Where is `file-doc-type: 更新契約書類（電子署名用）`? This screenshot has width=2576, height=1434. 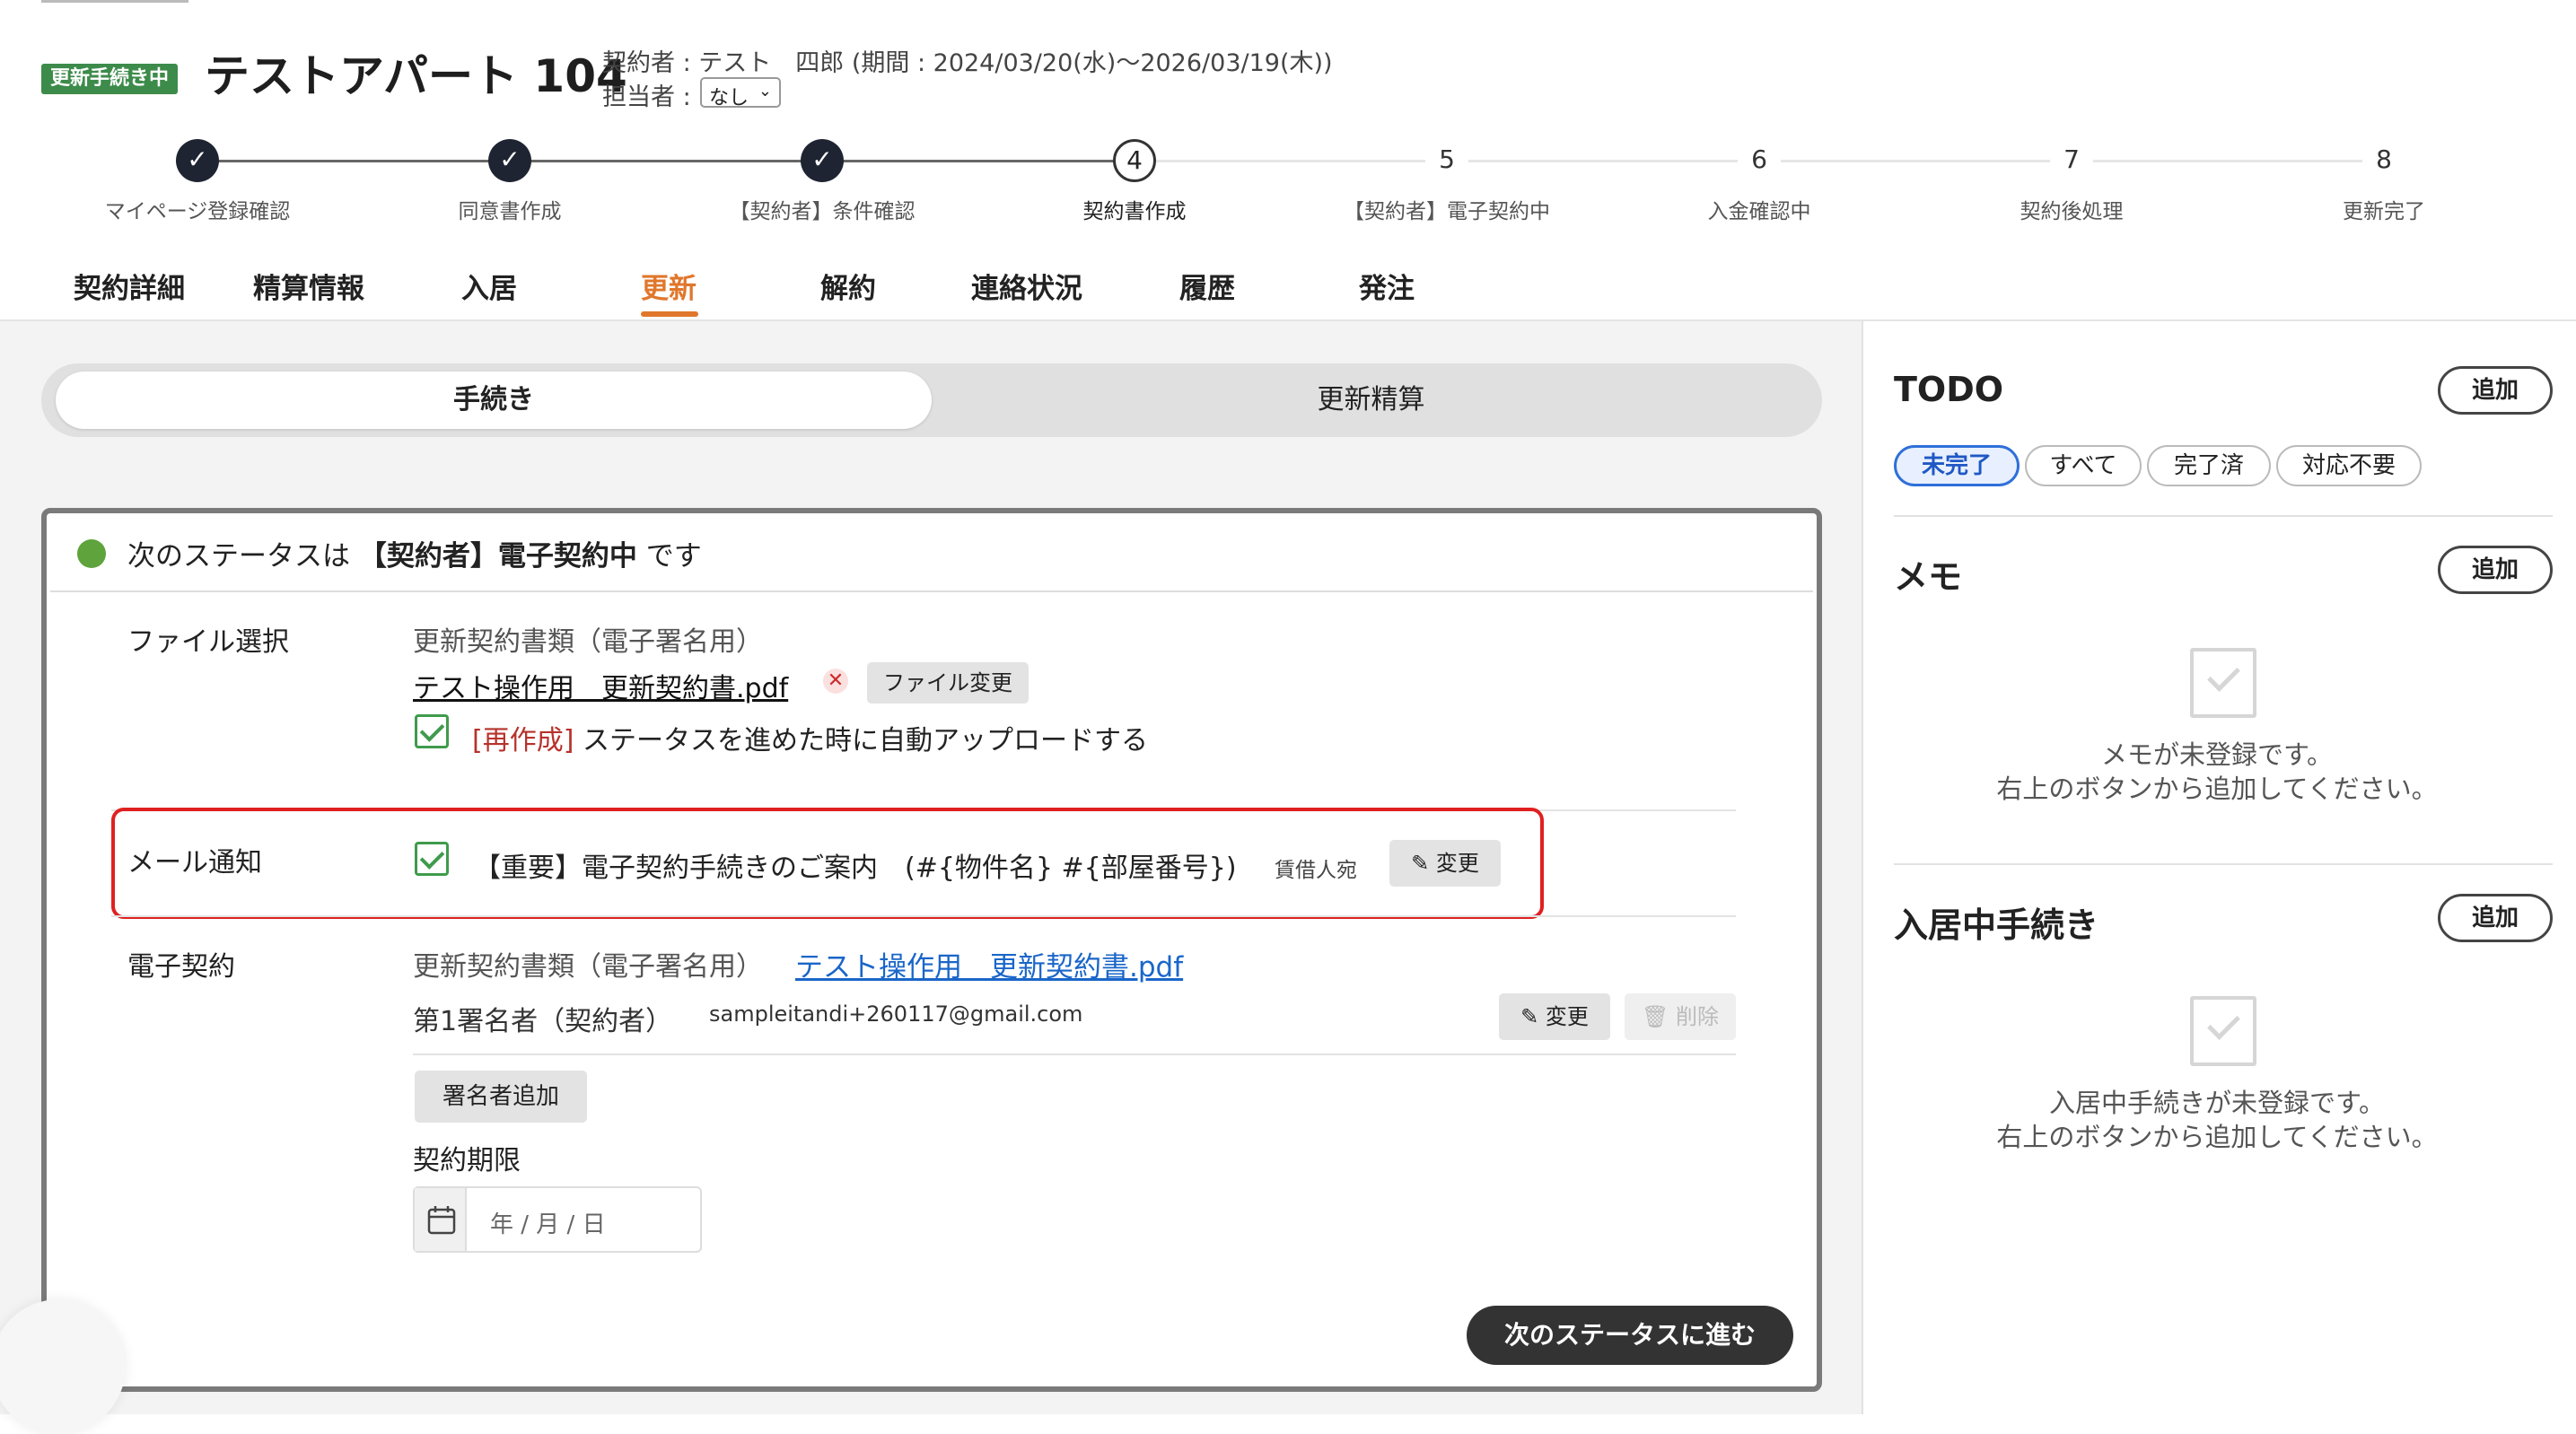 file-doc-type: 更新契約書類（電子署名用） is located at coordinates (588, 642).